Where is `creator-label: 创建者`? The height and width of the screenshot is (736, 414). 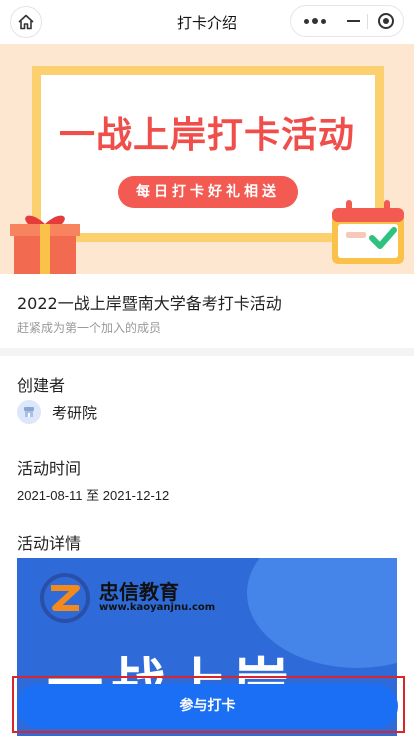 creator-label: 创建者 is located at coordinates (41, 385).